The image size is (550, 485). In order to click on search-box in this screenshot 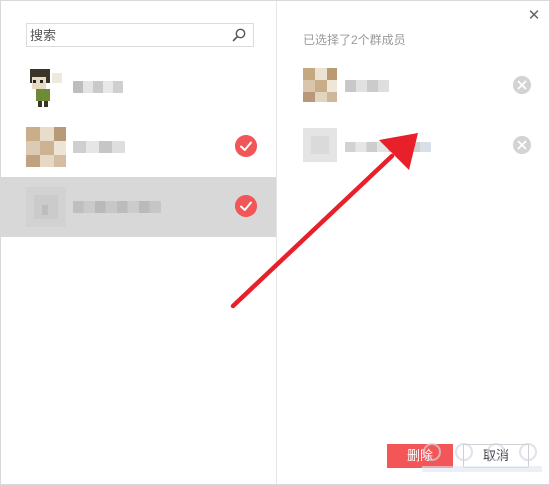, I will do `click(140, 35)`.